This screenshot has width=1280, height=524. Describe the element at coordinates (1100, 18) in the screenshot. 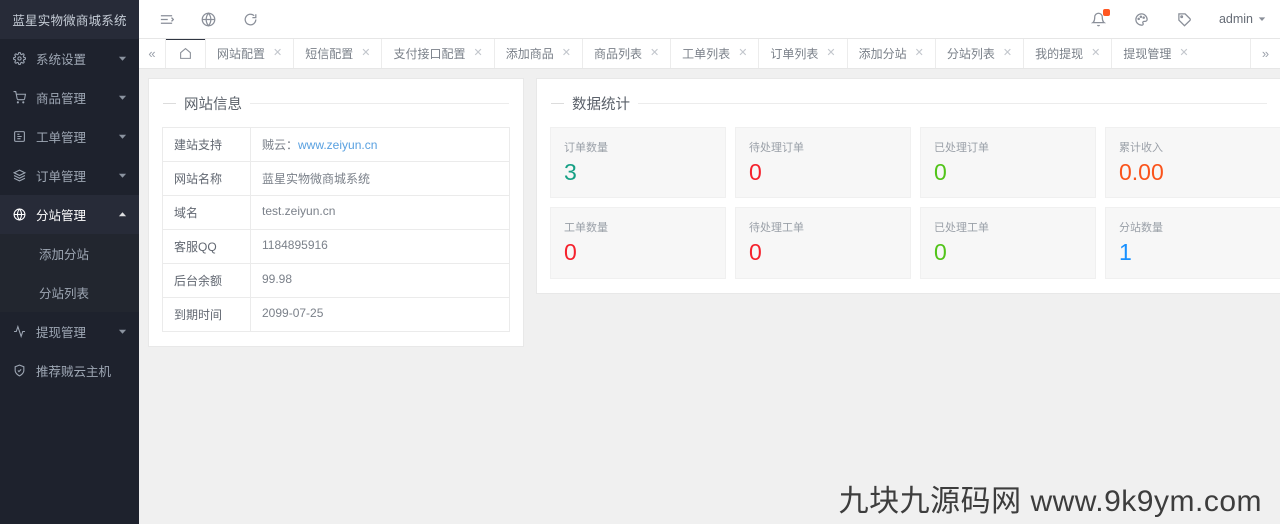

I see `bell-icon` at that location.